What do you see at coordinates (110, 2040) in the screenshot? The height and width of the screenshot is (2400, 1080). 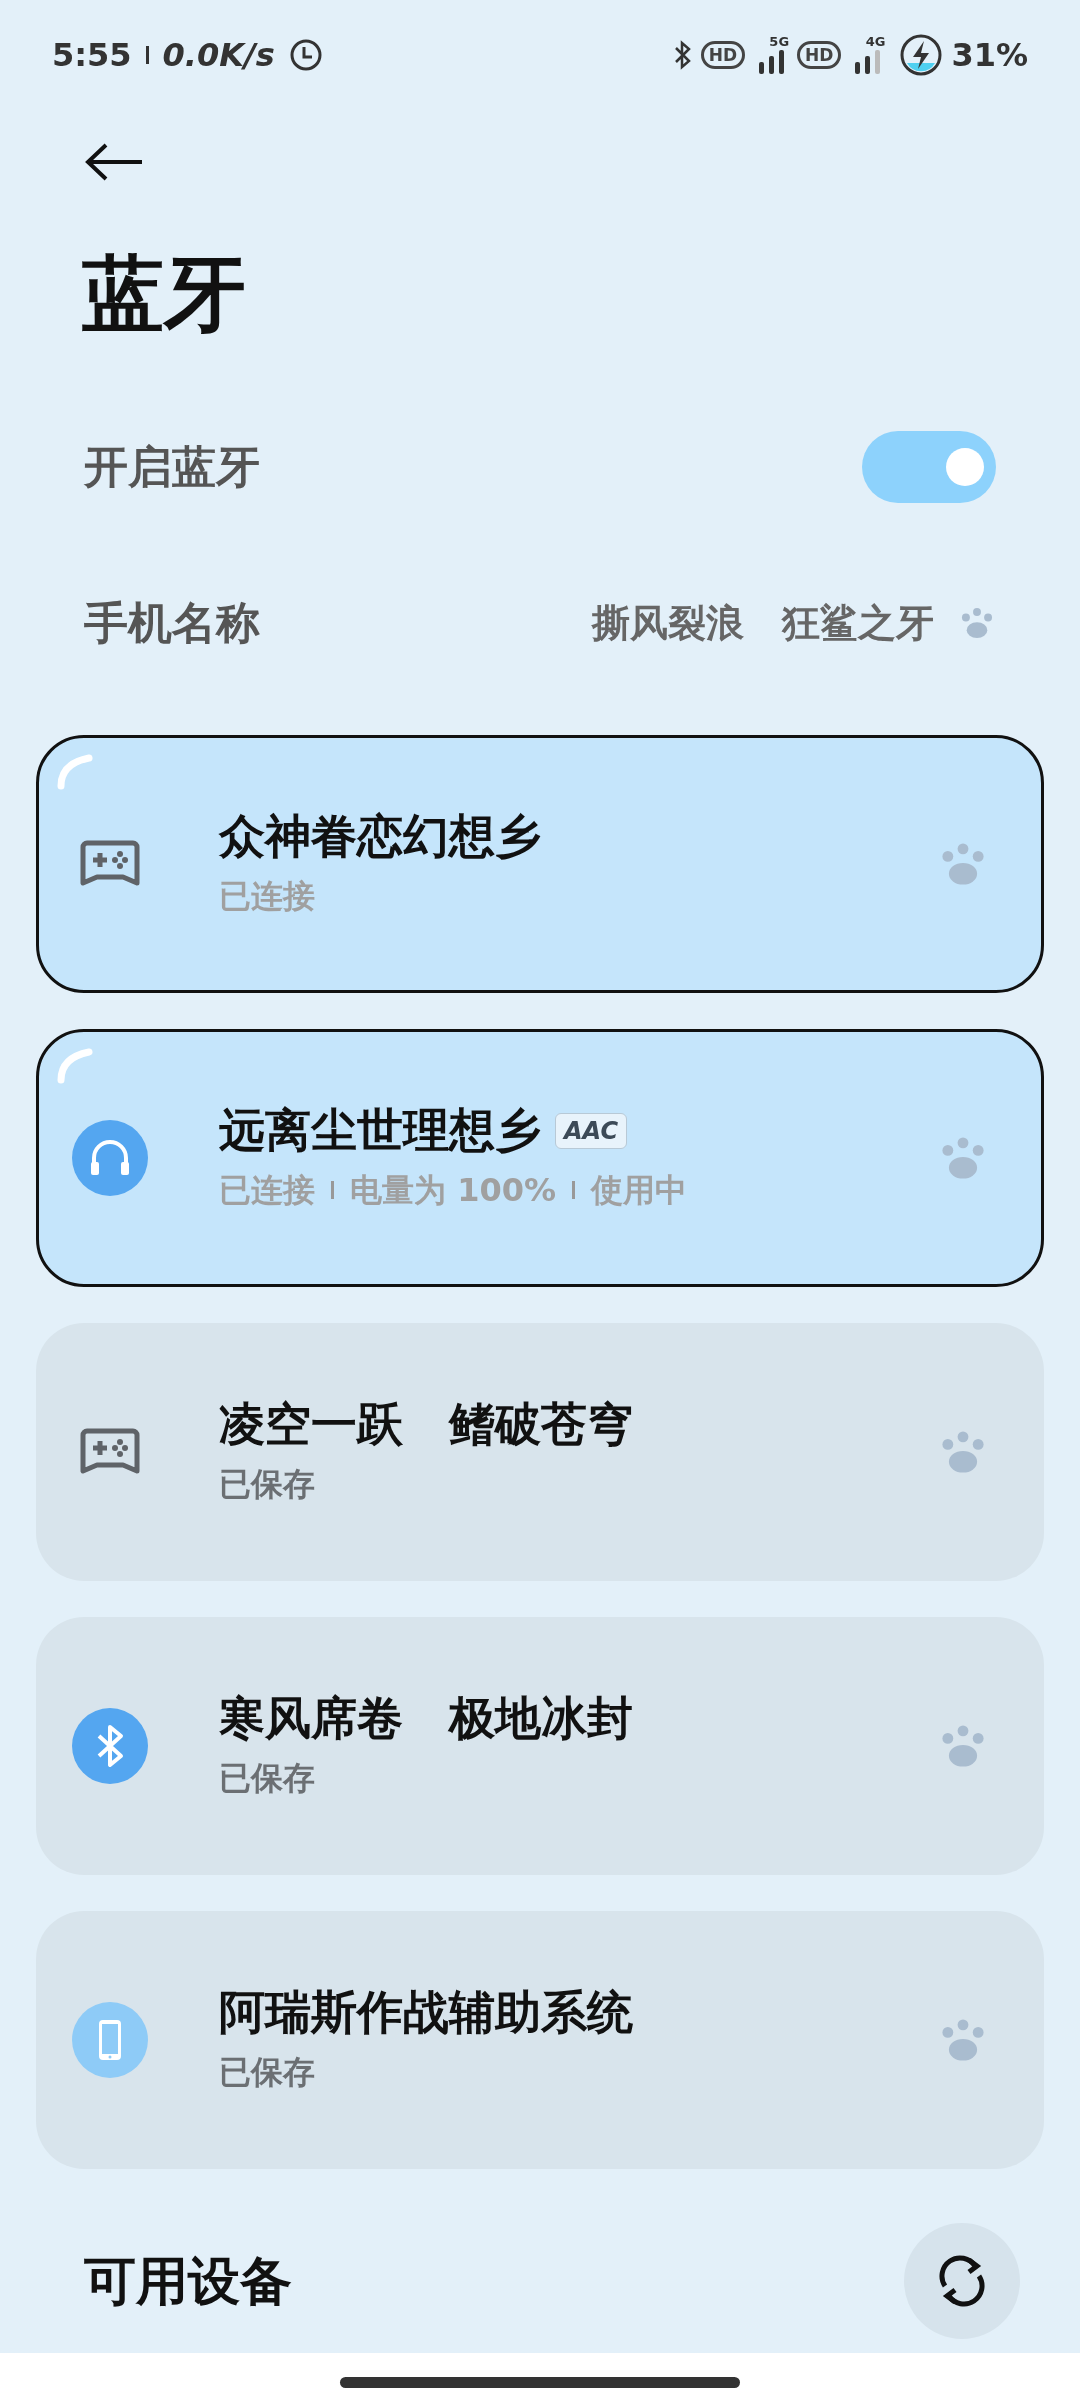 I see `phone-icon` at bounding box center [110, 2040].